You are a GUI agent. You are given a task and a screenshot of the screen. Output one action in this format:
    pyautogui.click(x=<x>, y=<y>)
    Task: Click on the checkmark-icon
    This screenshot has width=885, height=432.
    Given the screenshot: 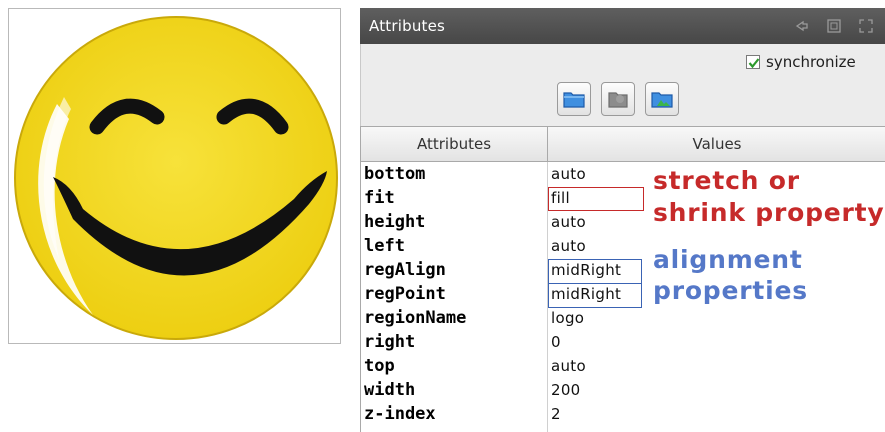 What is the action you would take?
    pyautogui.click(x=754, y=63)
    